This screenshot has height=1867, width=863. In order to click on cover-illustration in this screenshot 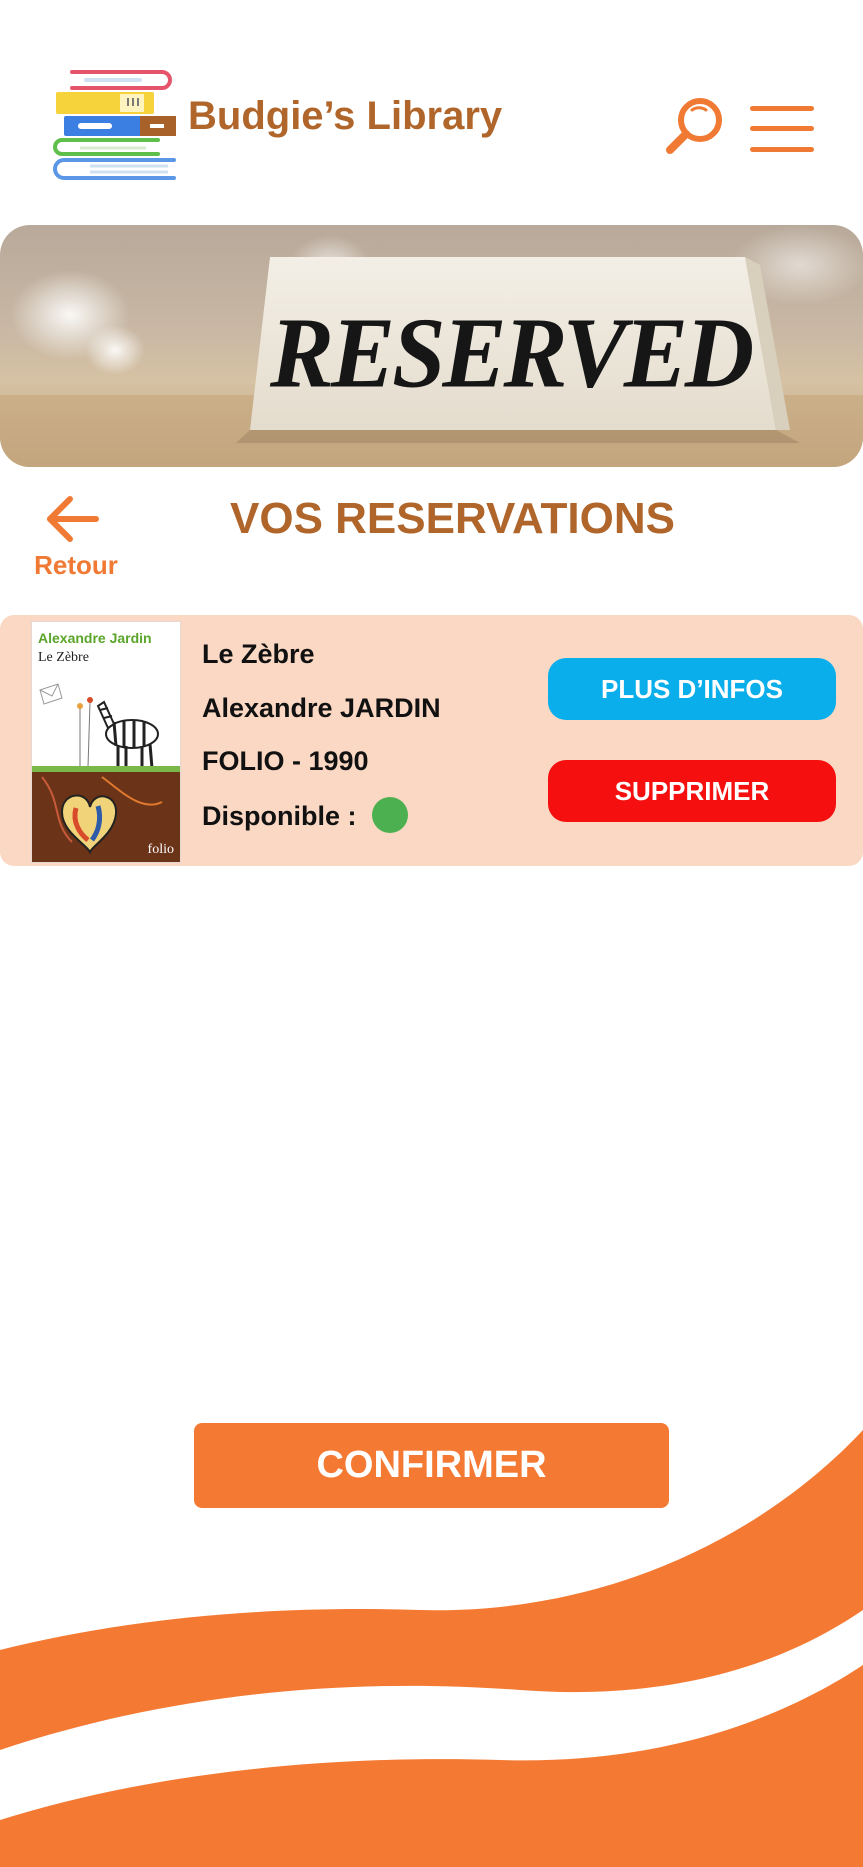, I will do `click(106, 772)`.